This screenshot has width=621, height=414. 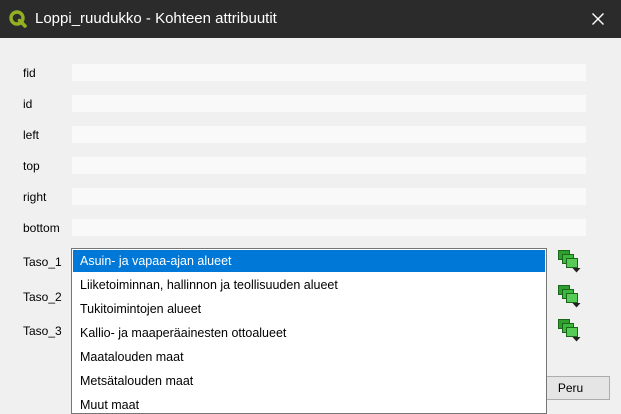 I want to click on left-field, so click(x=329, y=134).